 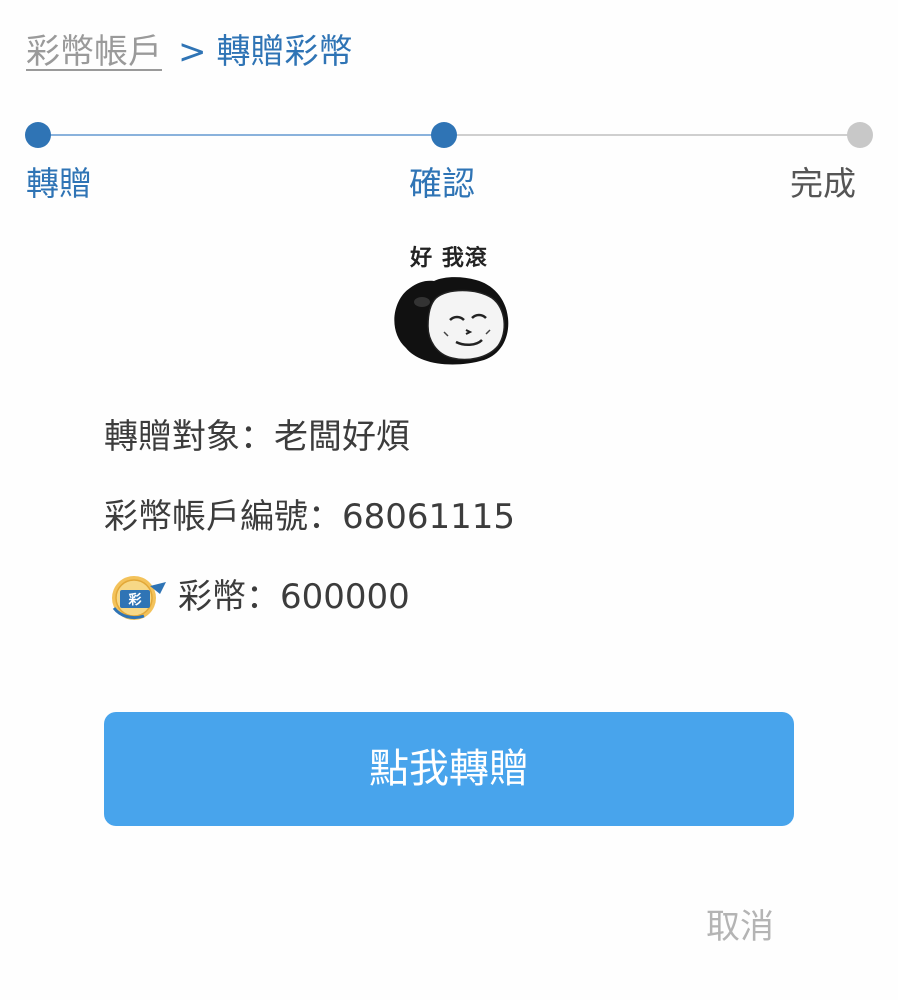 I want to click on panda-face-icon, so click(x=451, y=321).